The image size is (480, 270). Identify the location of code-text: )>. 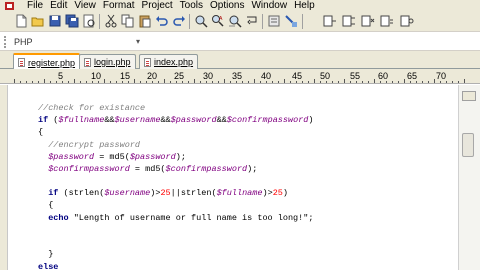
(155, 193).